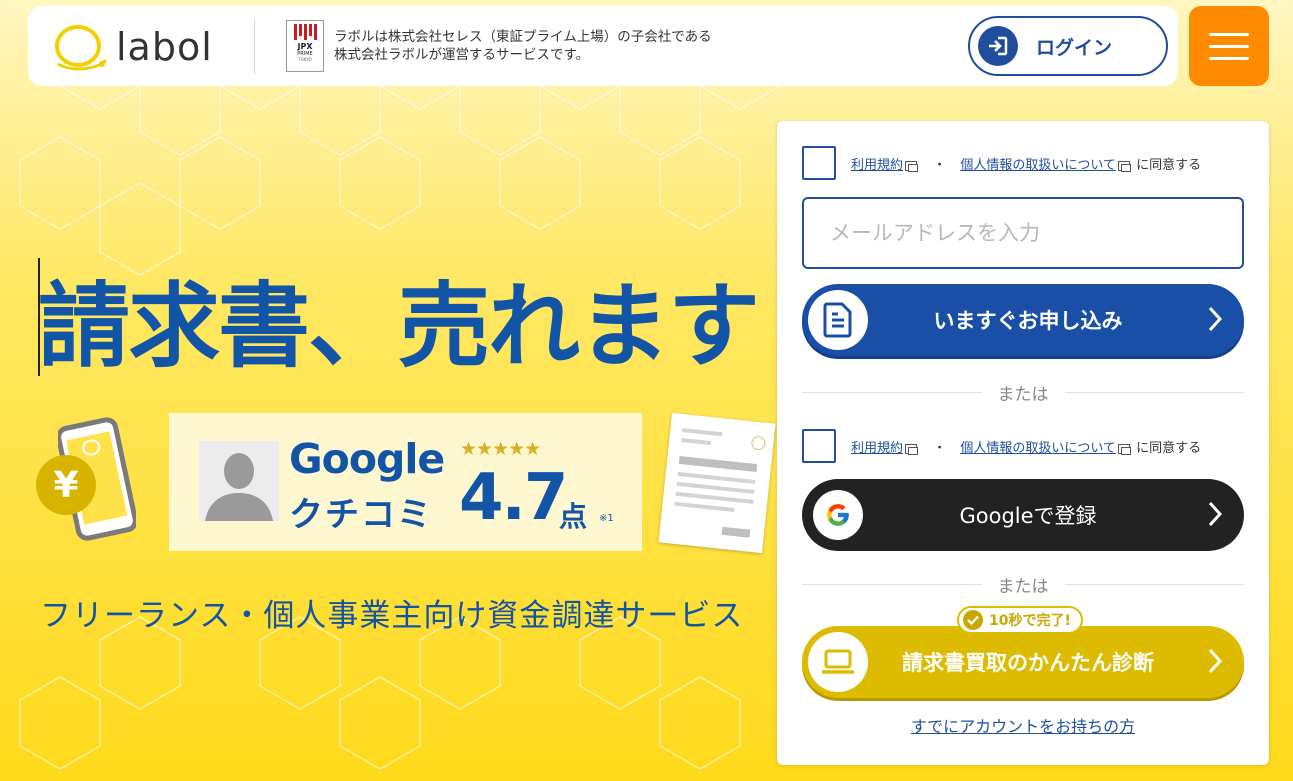  What do you see at coordinates (513, 498) in the screenshot?
I see `rating-score: 4.7` at bounding box center [513, 498].